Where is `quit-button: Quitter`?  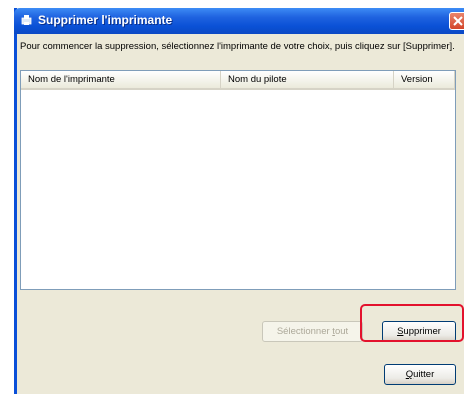 quit-button: Quitter is located at coordinates (420, 374).